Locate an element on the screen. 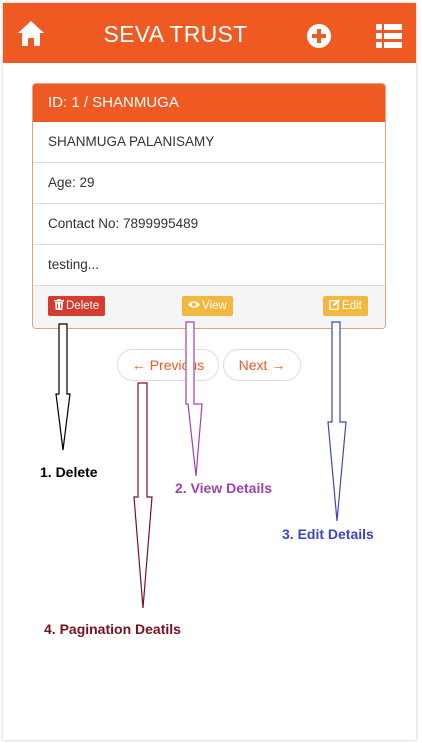  plus-circle-icon is located at coordinates (319, 36).